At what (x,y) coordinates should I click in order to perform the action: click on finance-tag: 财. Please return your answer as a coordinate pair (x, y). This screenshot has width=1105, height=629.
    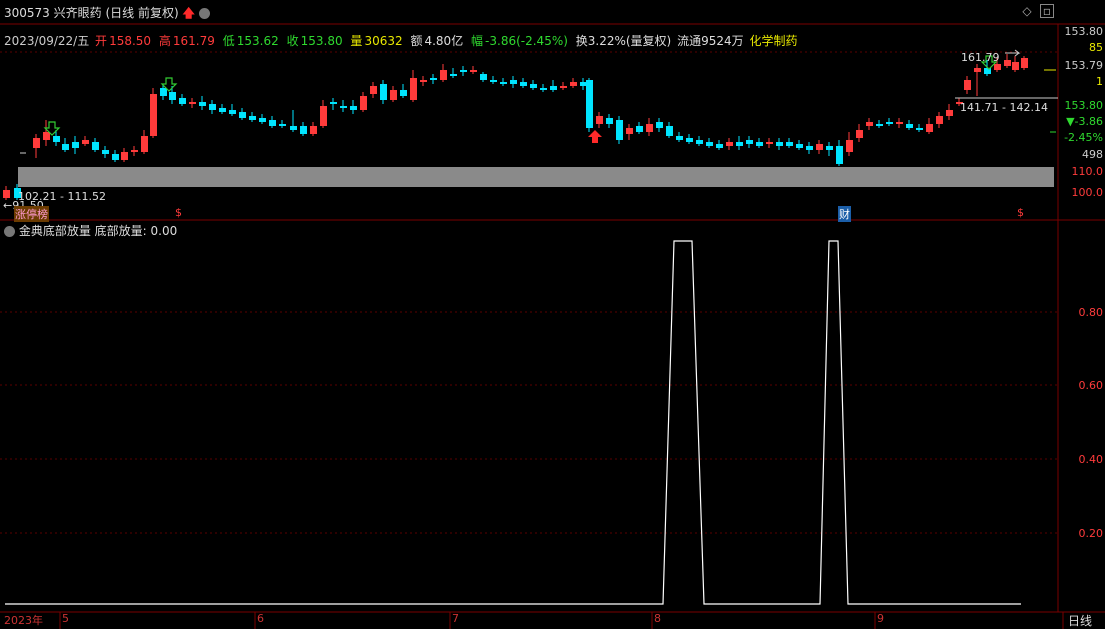
    Looking at the image, I should click on (844, 214).